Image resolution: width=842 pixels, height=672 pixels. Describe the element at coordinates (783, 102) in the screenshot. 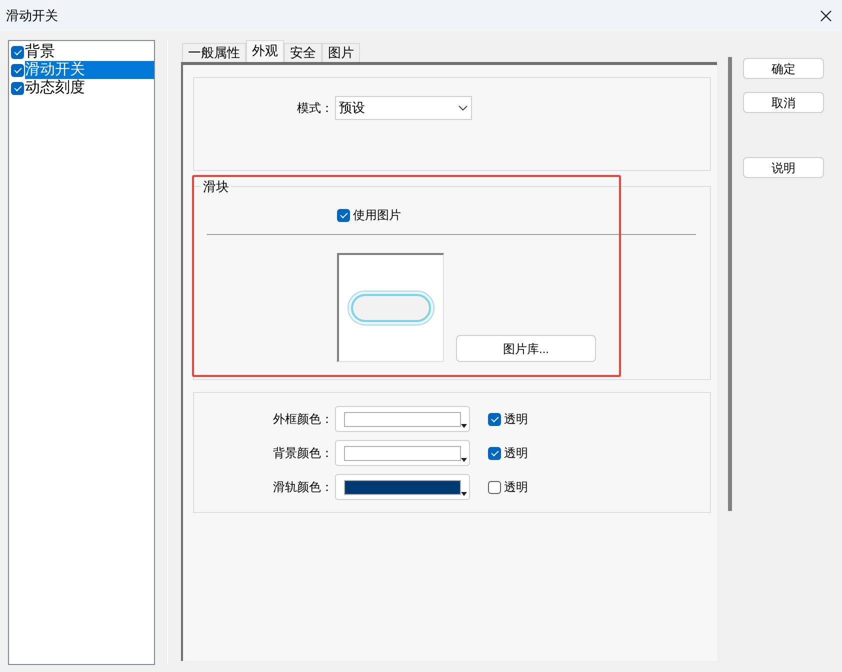

I see `dialog-button: 取消` at that location.